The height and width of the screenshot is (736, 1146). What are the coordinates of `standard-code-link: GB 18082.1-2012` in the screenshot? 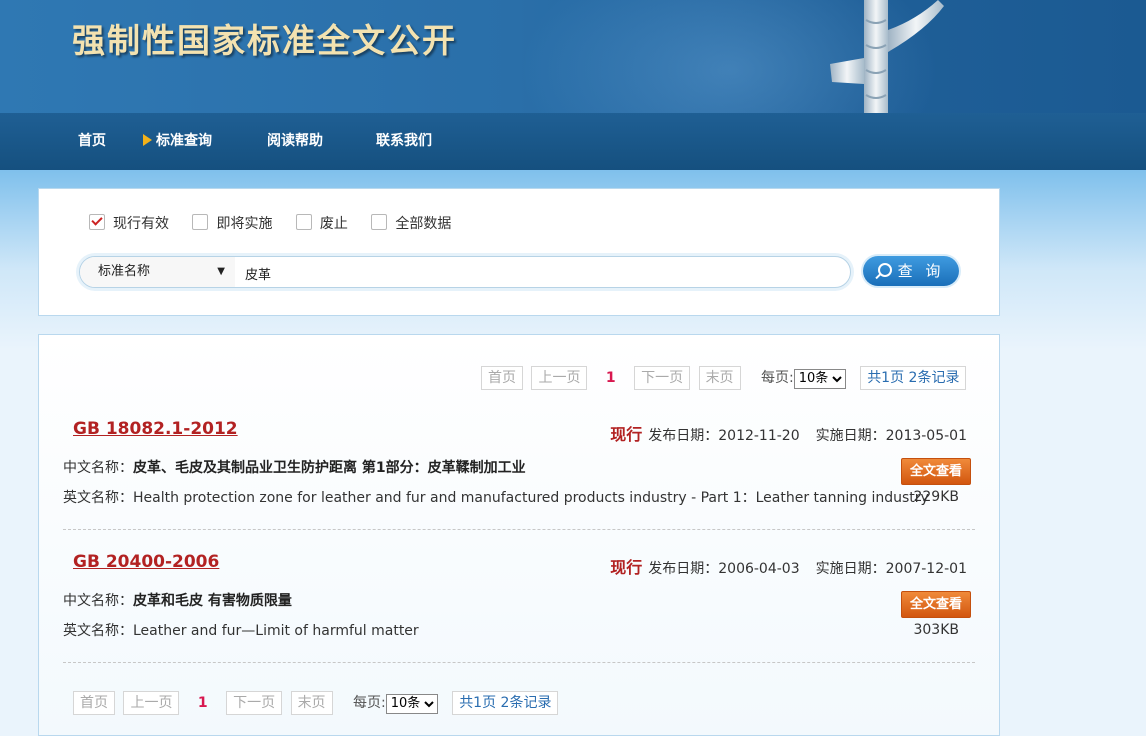 It's located at (155, 429).